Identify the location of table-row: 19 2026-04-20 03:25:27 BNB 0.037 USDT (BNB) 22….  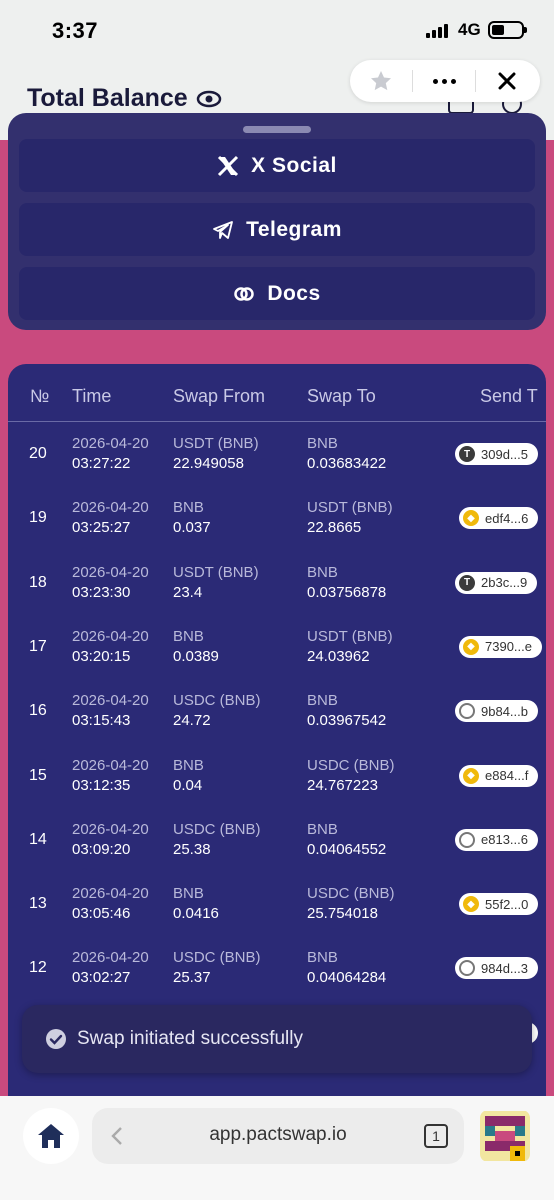
(277, 518).